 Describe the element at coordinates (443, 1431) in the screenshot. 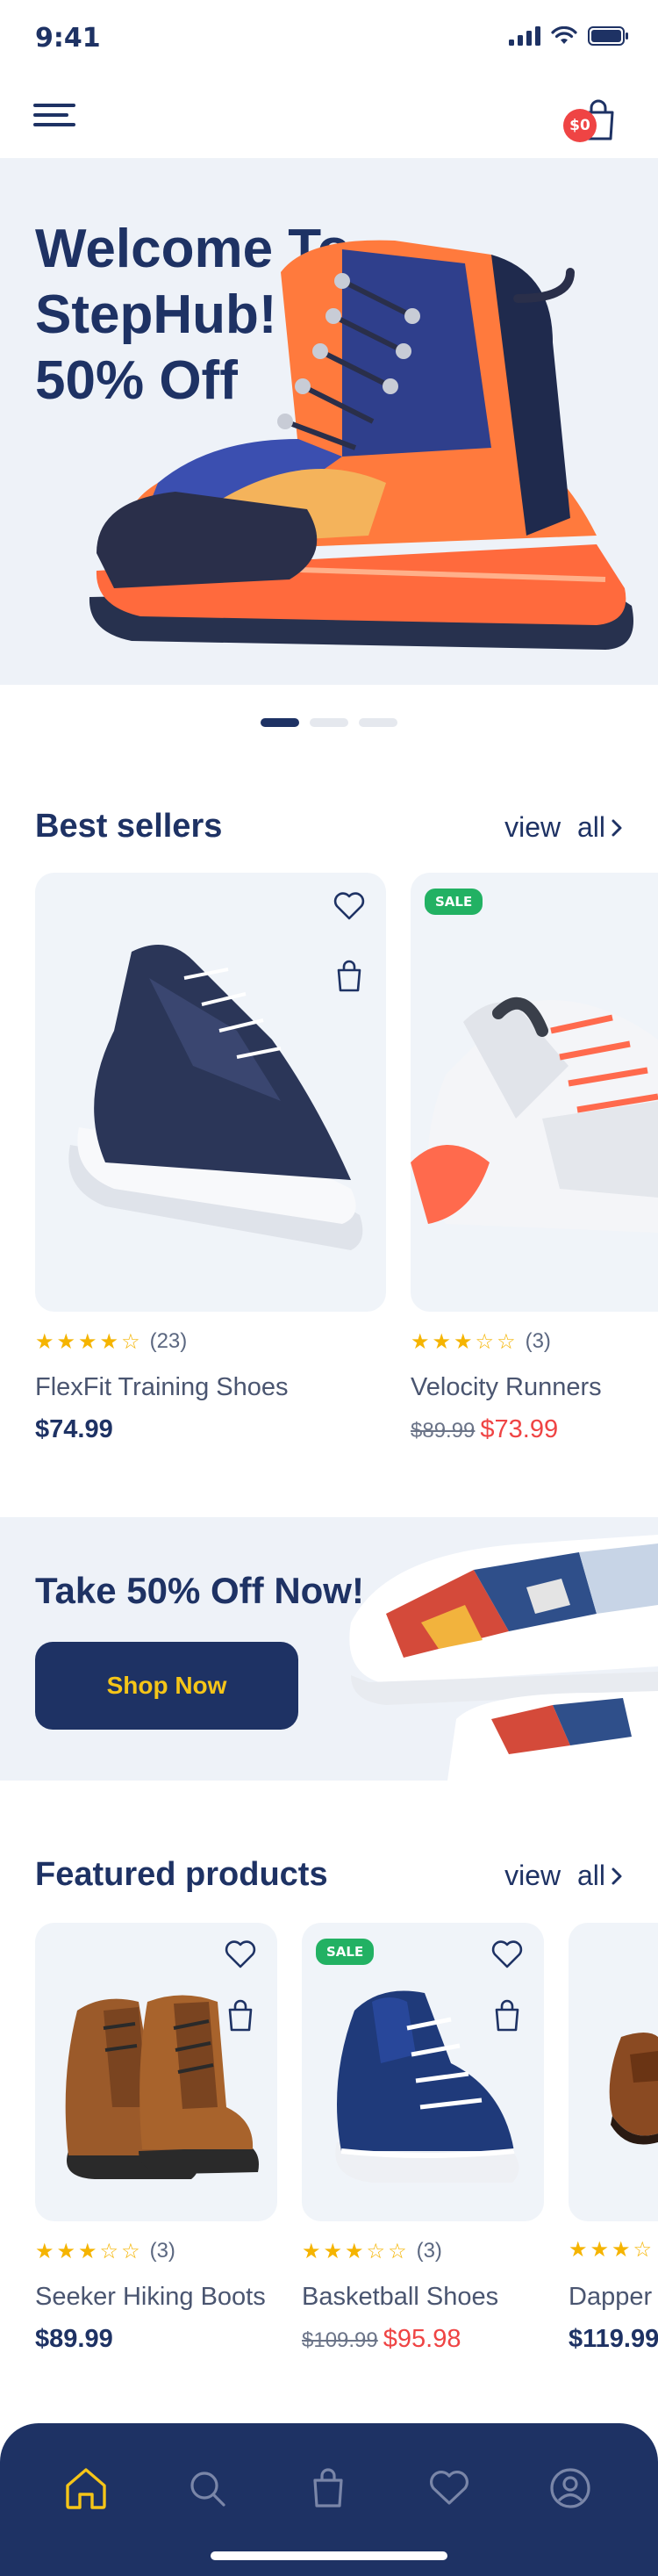

I see `original-price: $89.99` at that location.